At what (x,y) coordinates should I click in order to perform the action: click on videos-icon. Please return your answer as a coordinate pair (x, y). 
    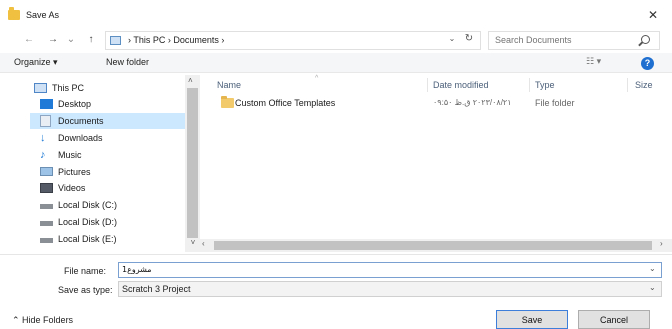
    Looking at the image, I should click on (46, 188).